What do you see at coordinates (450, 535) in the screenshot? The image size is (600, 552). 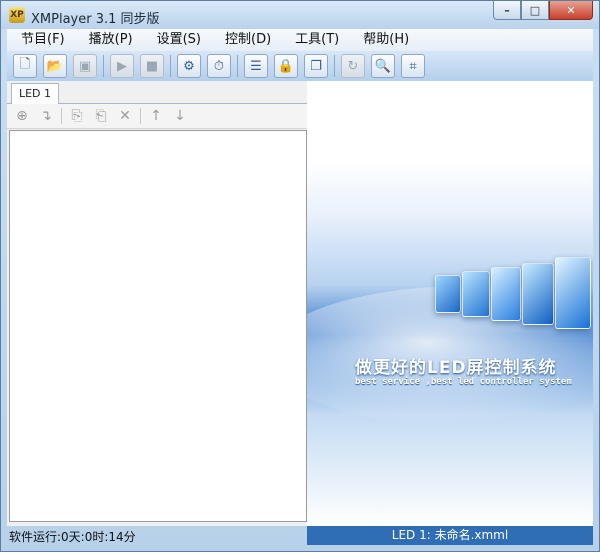 I see `file-status: LED 1: 未命名.xmml` at bounding box center [450, 535].